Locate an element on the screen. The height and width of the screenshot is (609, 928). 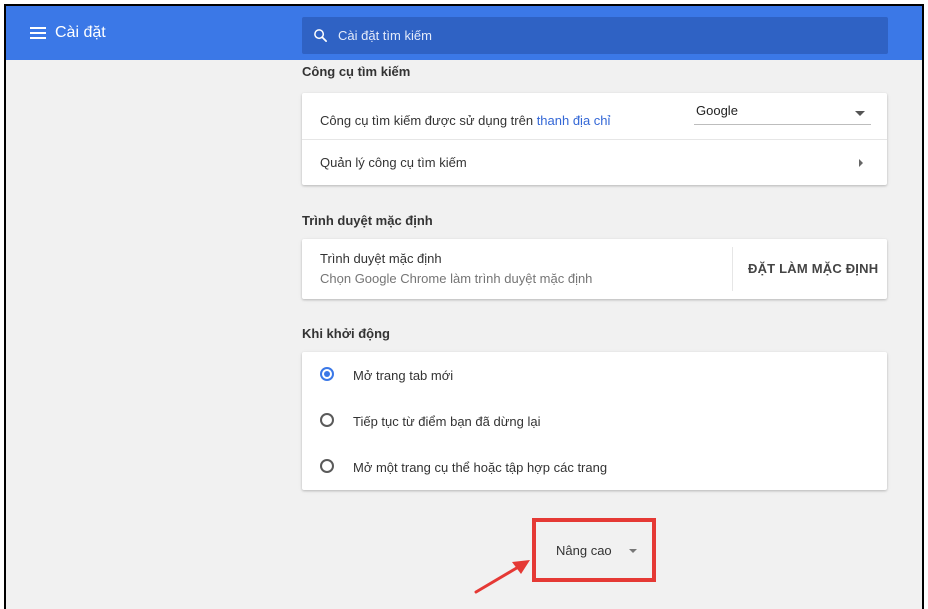
address-bar-link: thanh địa chỉ is located at coordinates (574, 120).